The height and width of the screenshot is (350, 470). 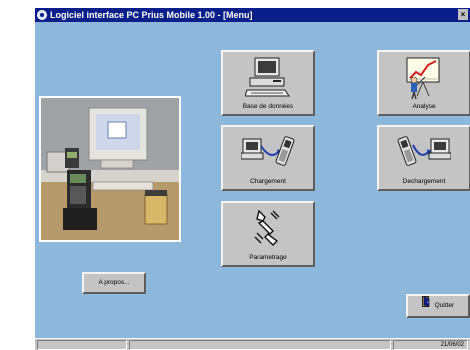 What do you see at coordinates (267, 153) in the screenshot?
I see `upload-to-terminal-icon` at bounding box center [267, 153].